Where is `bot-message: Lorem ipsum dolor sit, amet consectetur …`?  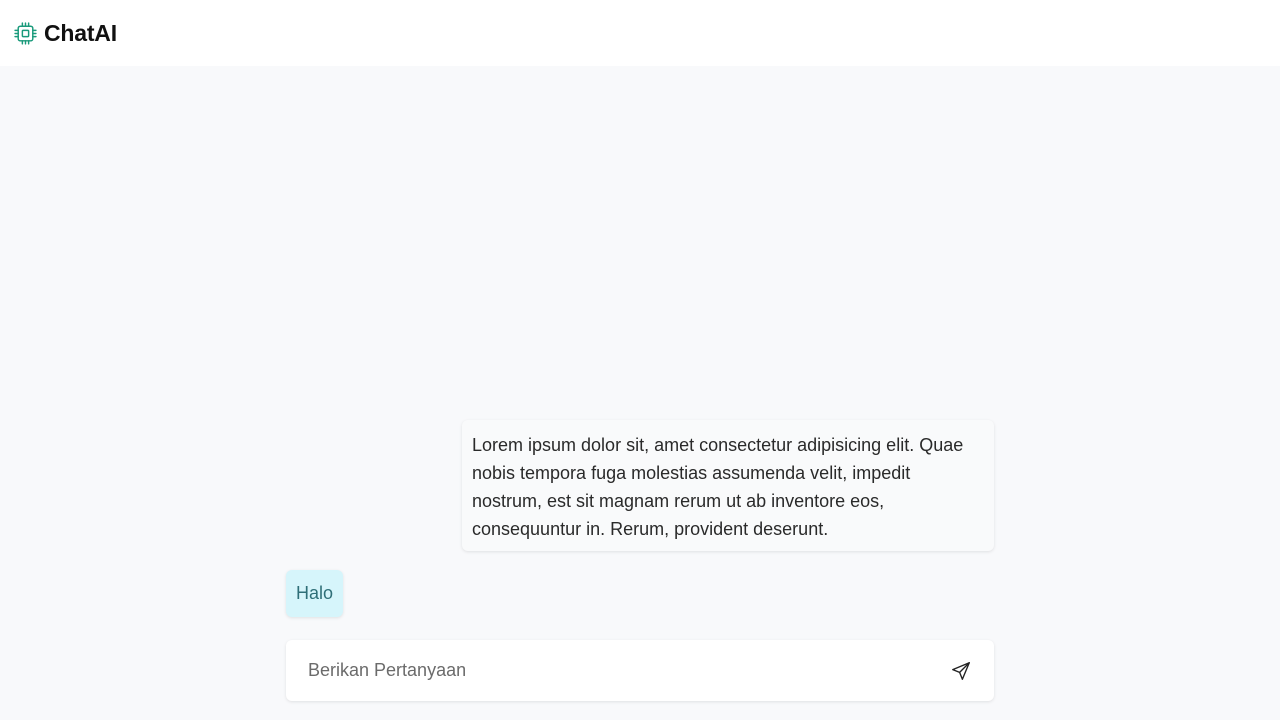
bot-message: Lorem ipsum dolor sit, amet consectetur … is located at coordinates (728, 485).